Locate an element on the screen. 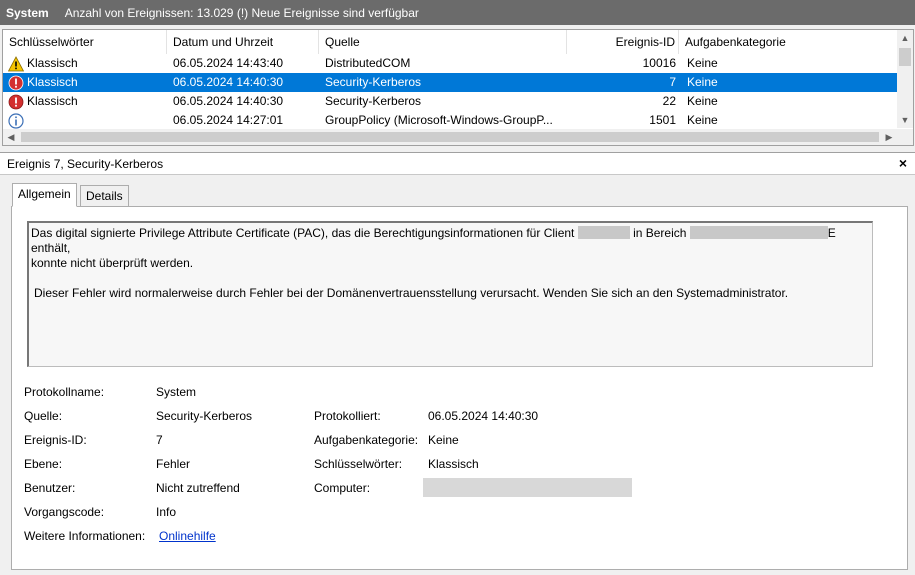  keywords-value: Klassisch is located at coordinates (453, 464).